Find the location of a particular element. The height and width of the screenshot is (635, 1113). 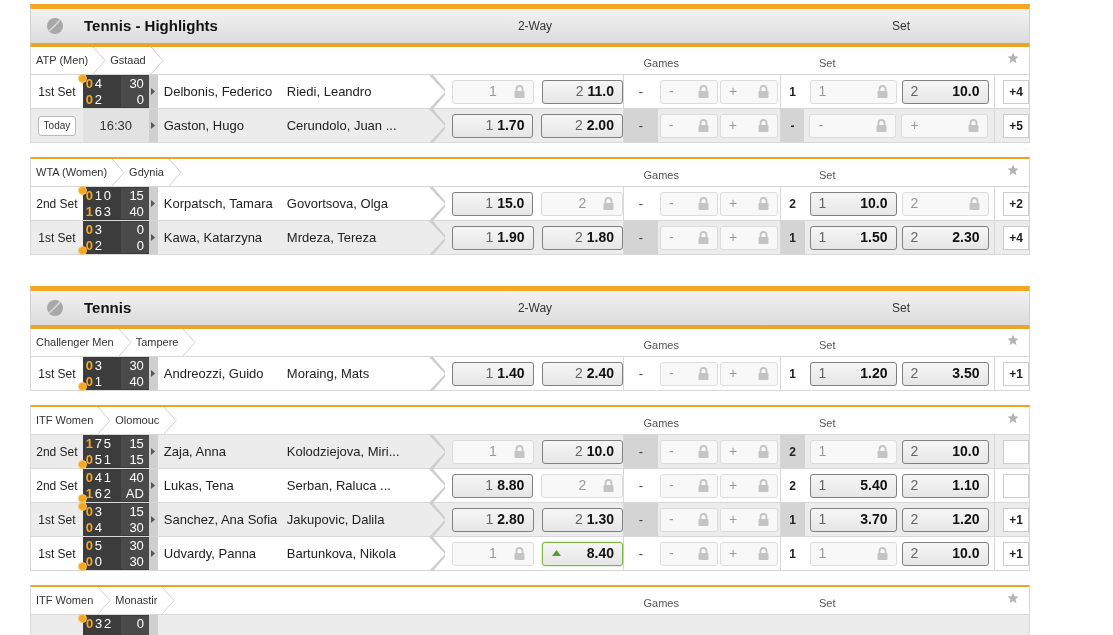

breadcrumb-link: Gstaad is located at coordinates (128, 60).